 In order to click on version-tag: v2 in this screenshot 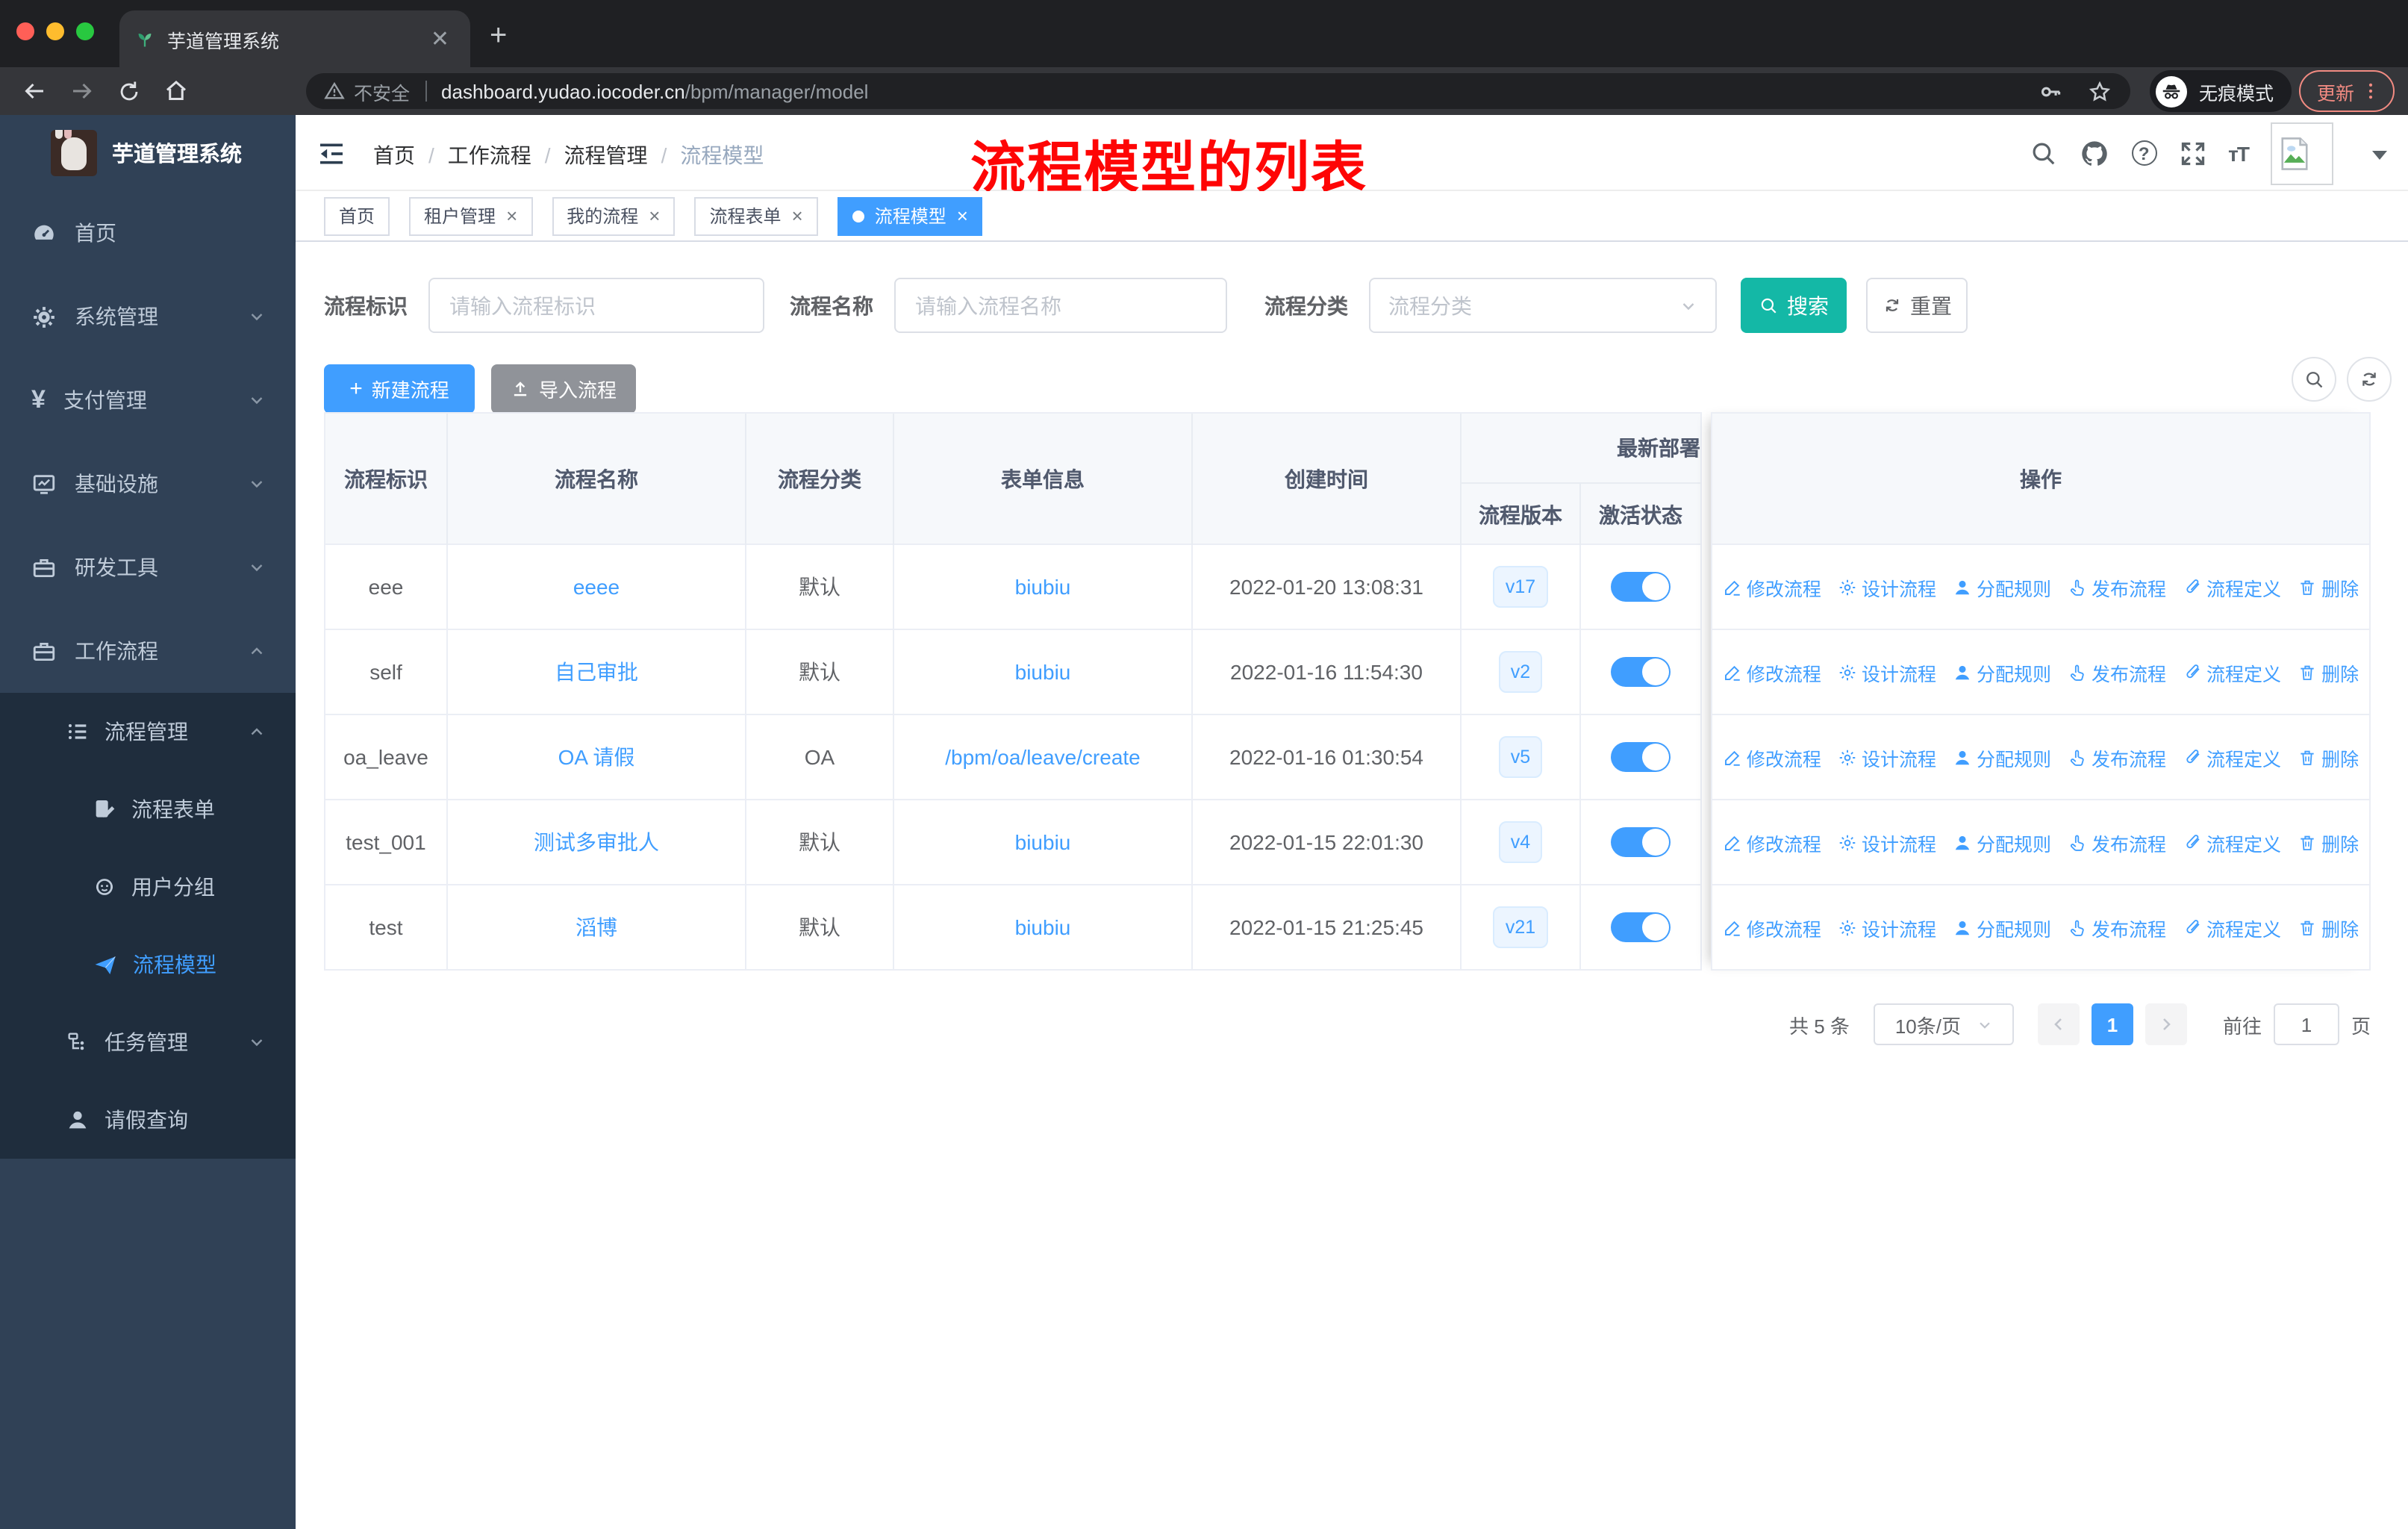, I will do `click(1520, 672)`.